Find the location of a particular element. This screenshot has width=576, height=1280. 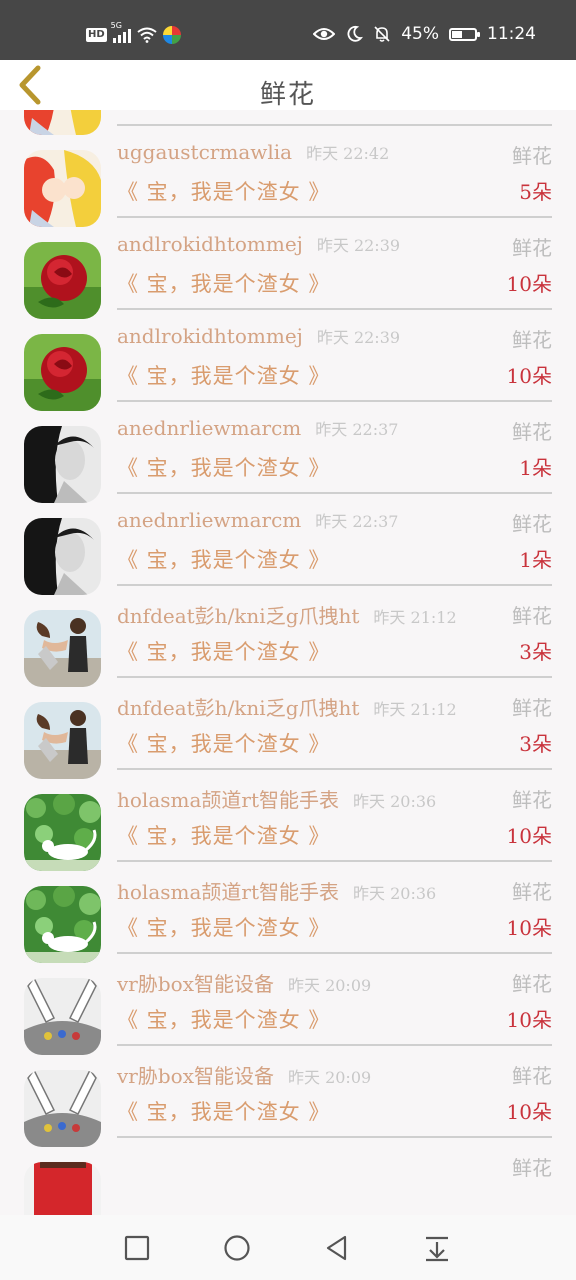

timestamp: 昨天 22:42 is located at coordinates (348, 153).